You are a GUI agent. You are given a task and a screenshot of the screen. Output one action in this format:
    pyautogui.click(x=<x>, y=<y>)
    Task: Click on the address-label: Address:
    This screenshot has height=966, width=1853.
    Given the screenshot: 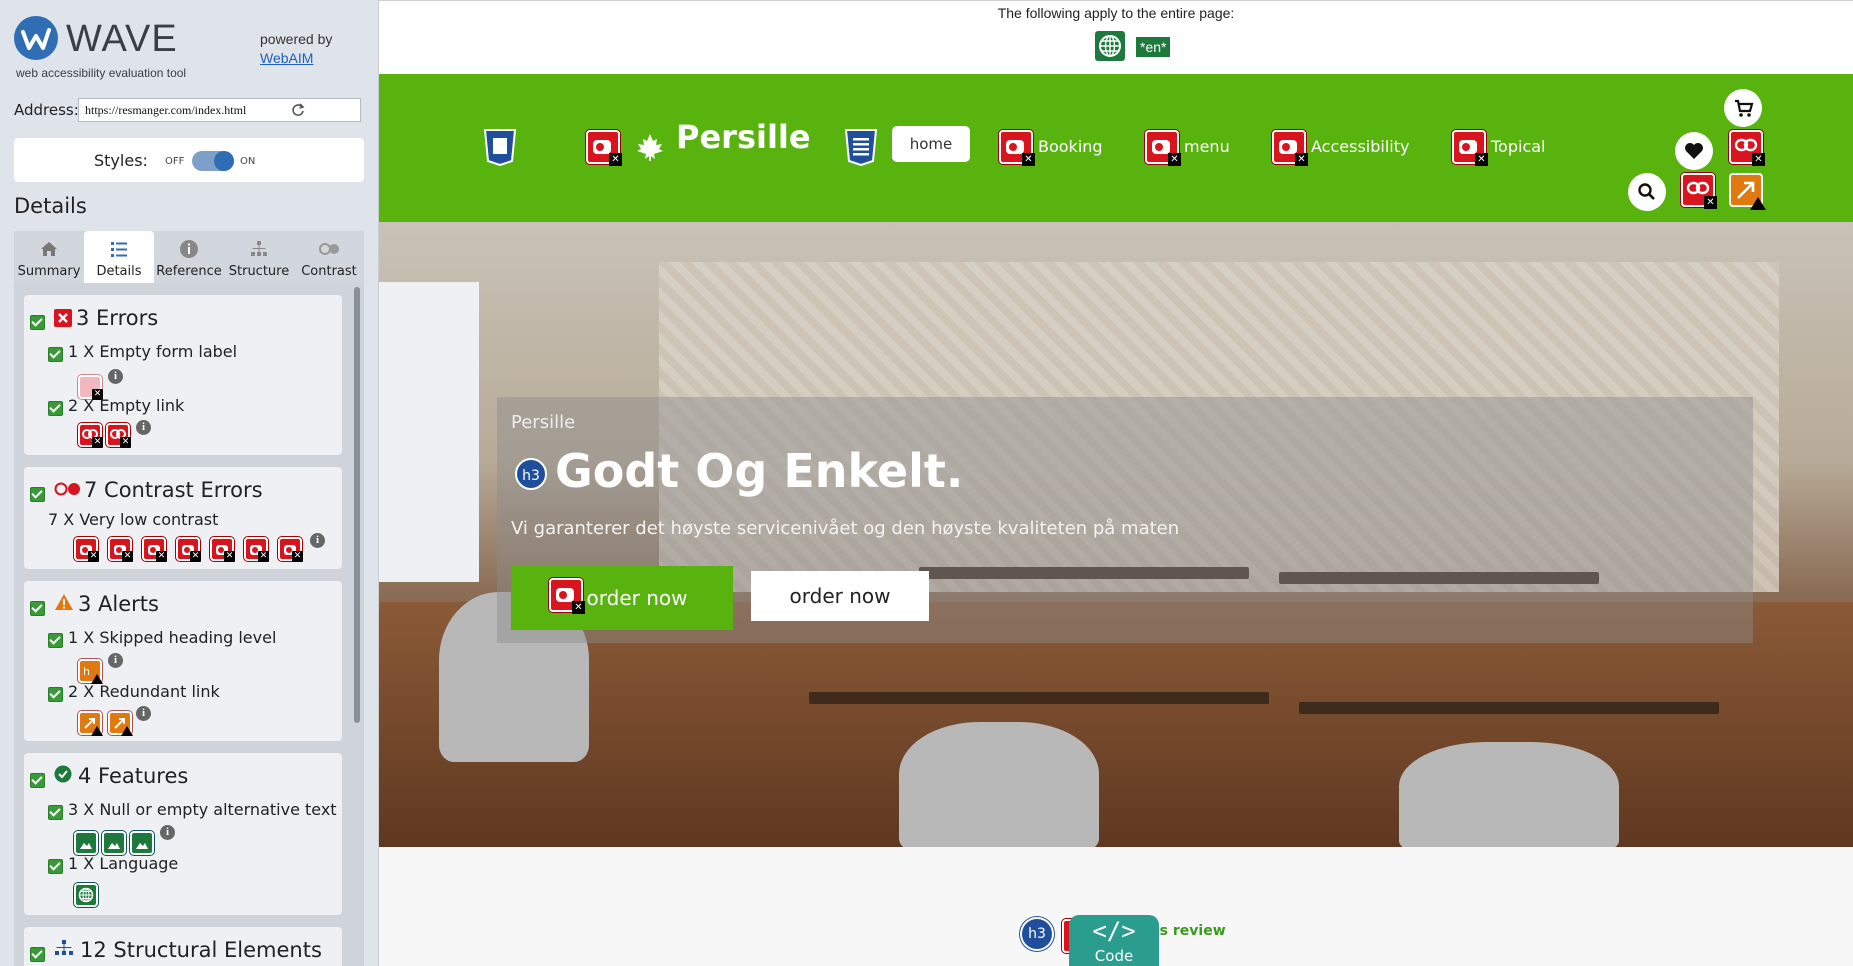 What is the action you would take?
    pyautogui.click(x=46, y=110)
    